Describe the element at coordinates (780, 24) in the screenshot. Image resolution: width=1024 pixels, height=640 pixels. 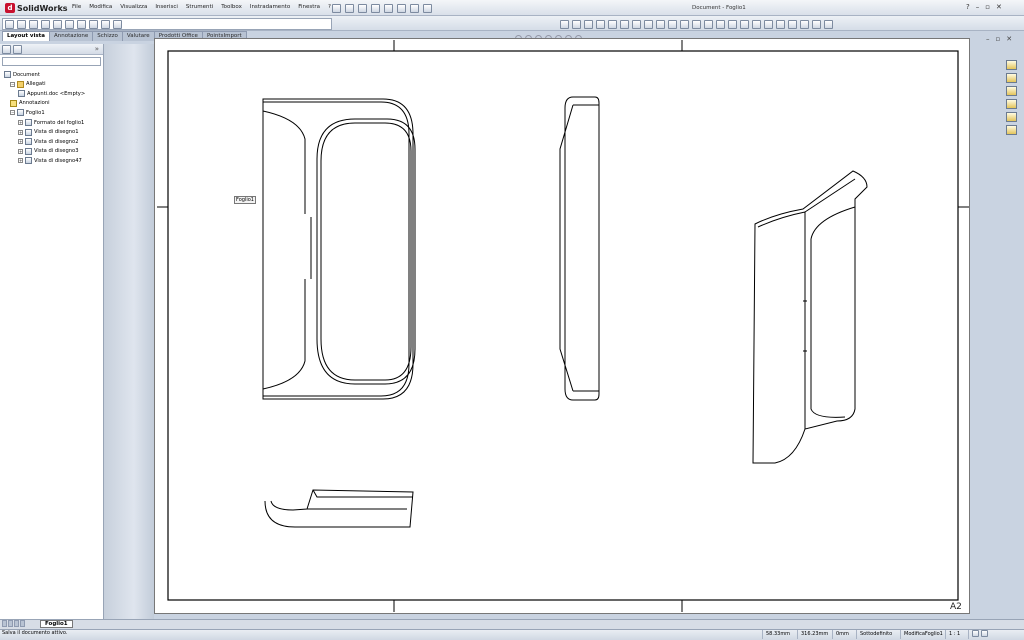
I see `surface-finish-icon` at that location.